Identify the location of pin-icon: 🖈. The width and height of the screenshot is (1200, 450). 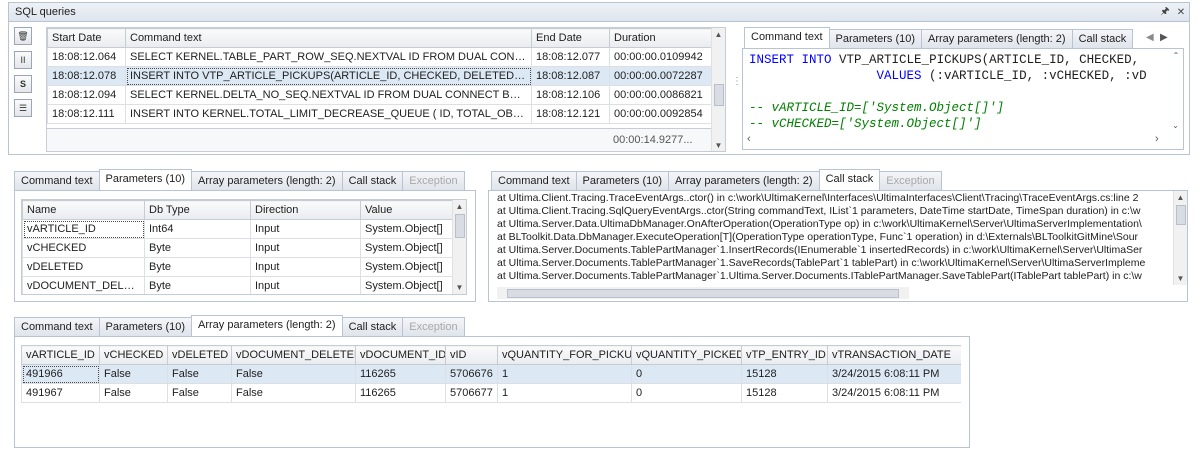
(1165, 12).